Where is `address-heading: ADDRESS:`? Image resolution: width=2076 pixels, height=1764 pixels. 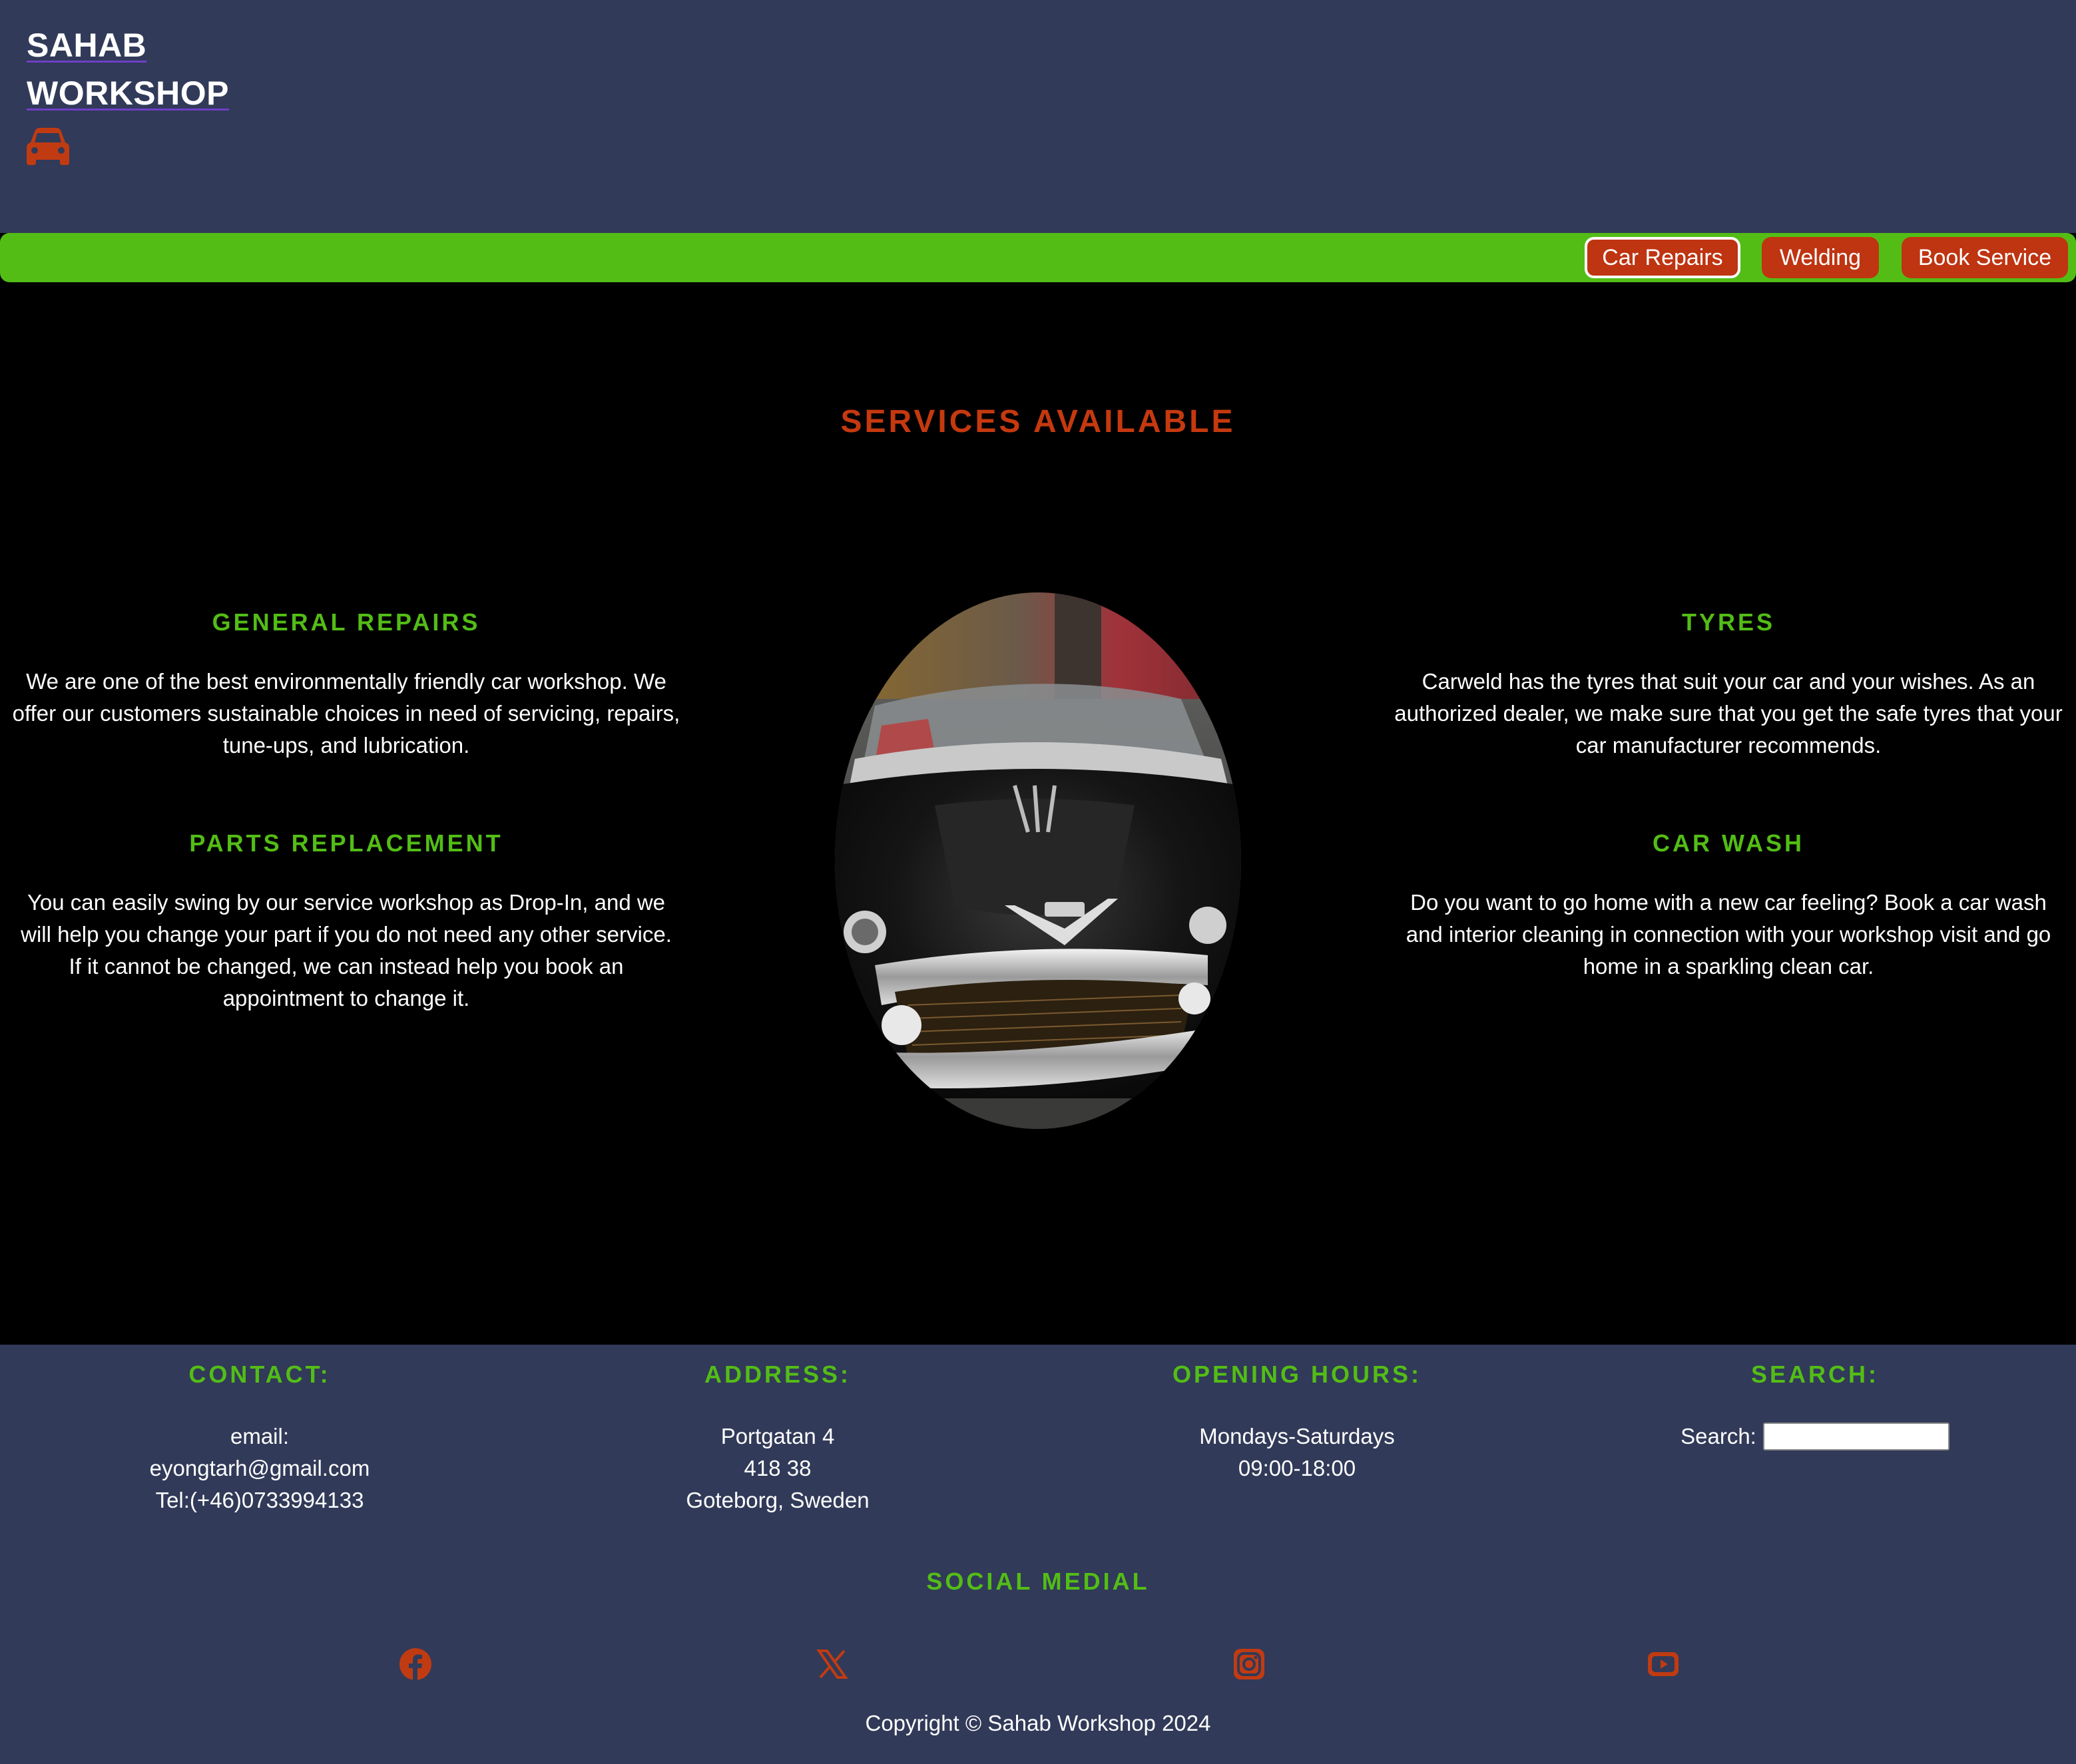
address-heading: ADDRESS: is located at coordinates (778, 1374).